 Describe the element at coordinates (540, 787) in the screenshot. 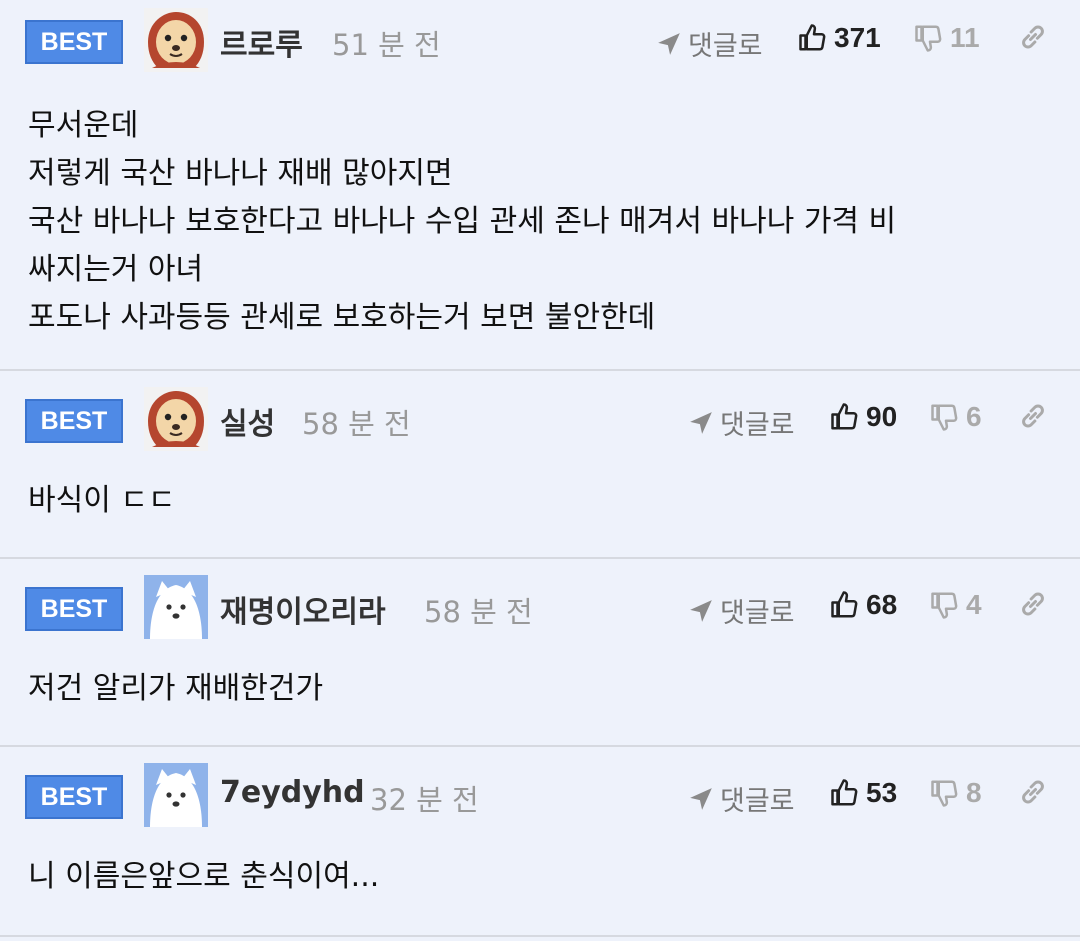

I see `comment-header: BEST 7eydyhd 32 분 전 댓글로 53 8` at that location.